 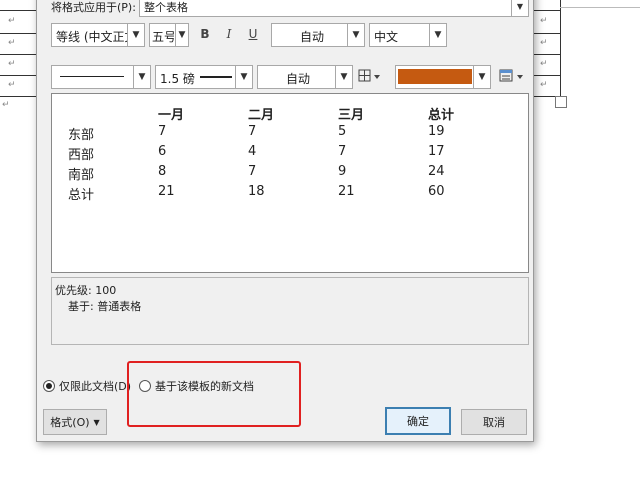 What do you see at coordinates (261, 115) in the screenshot?
I see `preview-header-cell: 二月` at bounding box center [261, 115].